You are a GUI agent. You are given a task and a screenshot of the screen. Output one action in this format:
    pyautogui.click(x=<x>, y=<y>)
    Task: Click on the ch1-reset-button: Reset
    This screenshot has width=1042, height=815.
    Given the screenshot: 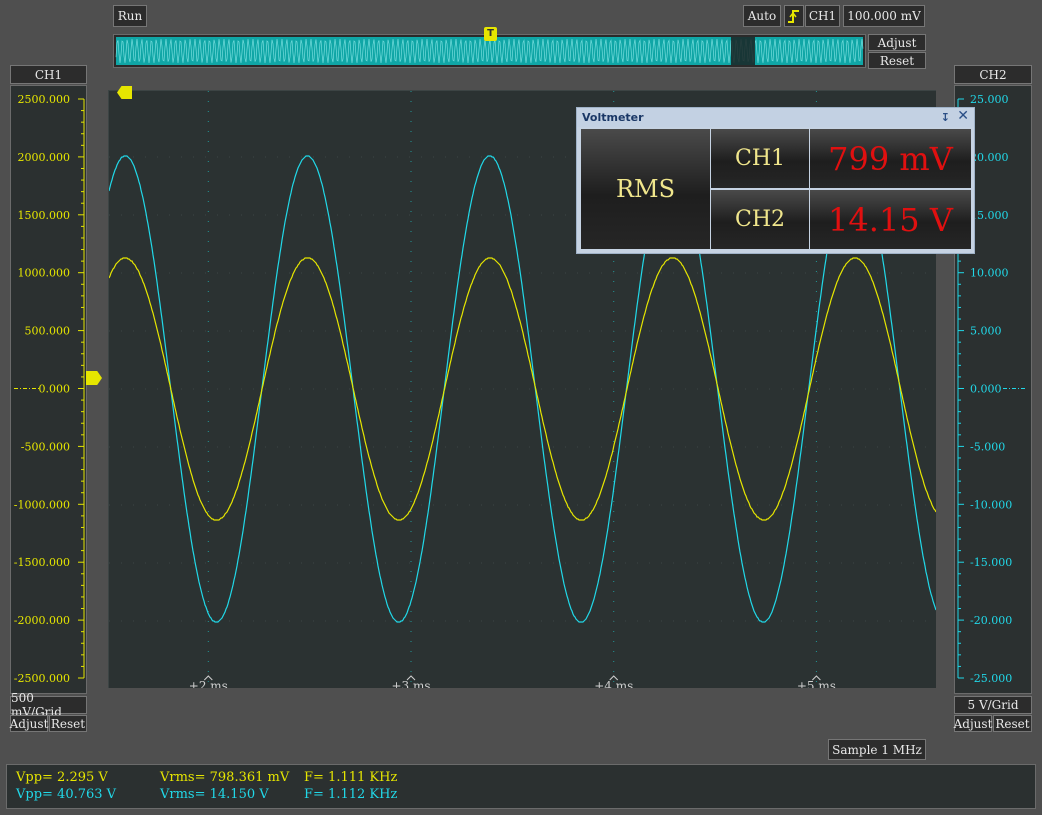 What is the action you would take?
    pyautogui.click(x=68, y=723)
    